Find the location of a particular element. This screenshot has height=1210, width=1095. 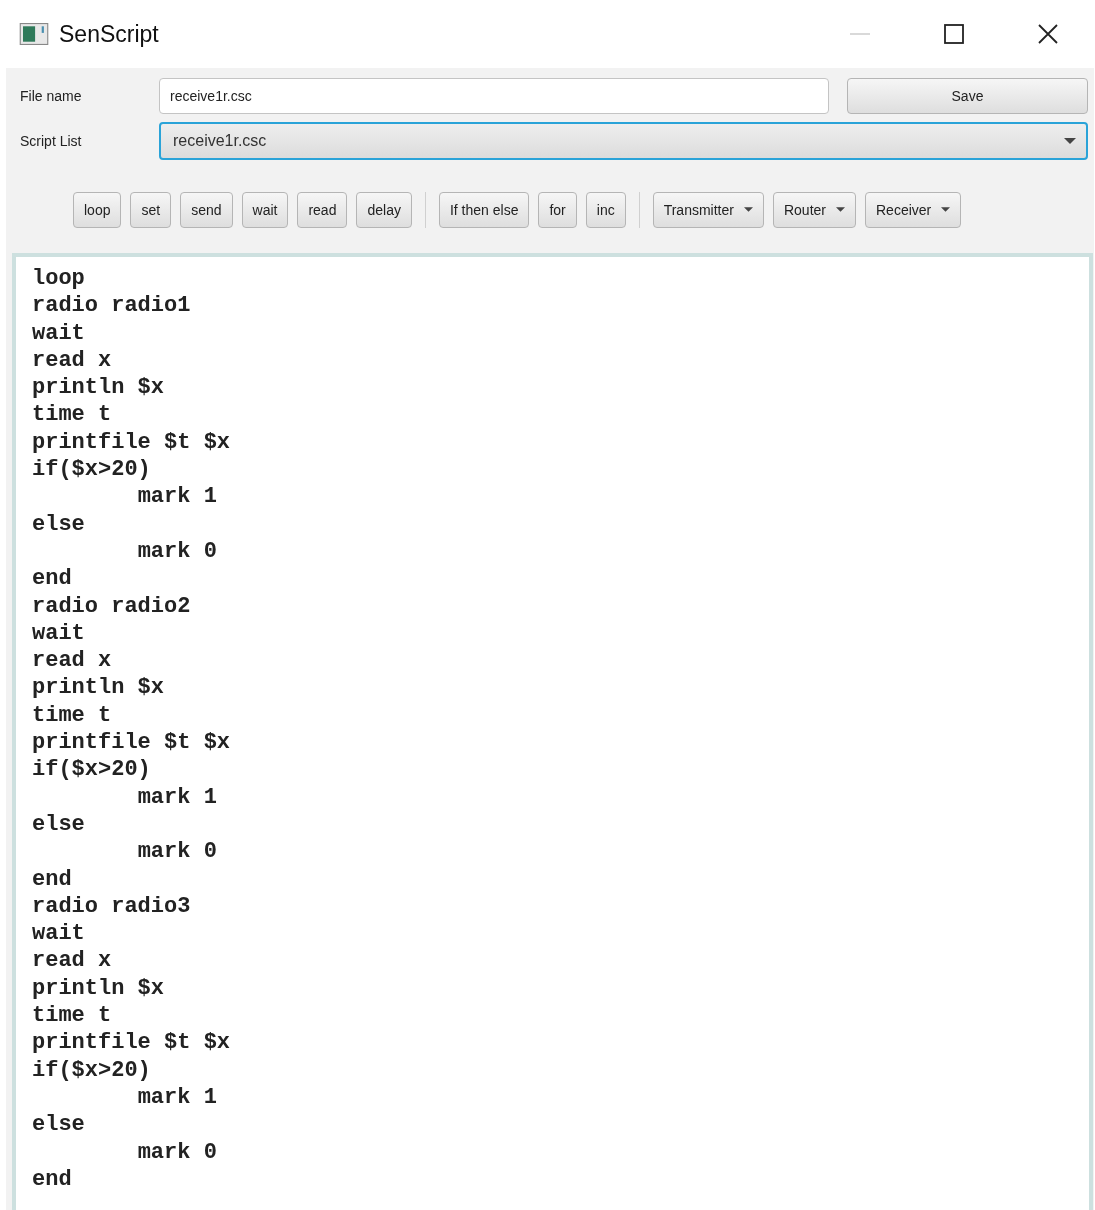

maximize-icon is located at coordinates (954, 34).